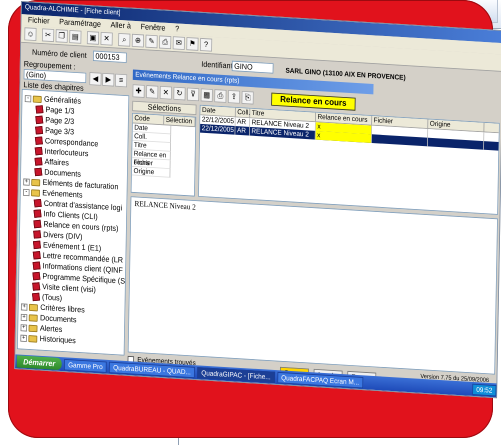  What do you see at coordinates (252, 67) in the screenshot?
I see `identifiant-field: GINO` at bounding box center [252, 67].